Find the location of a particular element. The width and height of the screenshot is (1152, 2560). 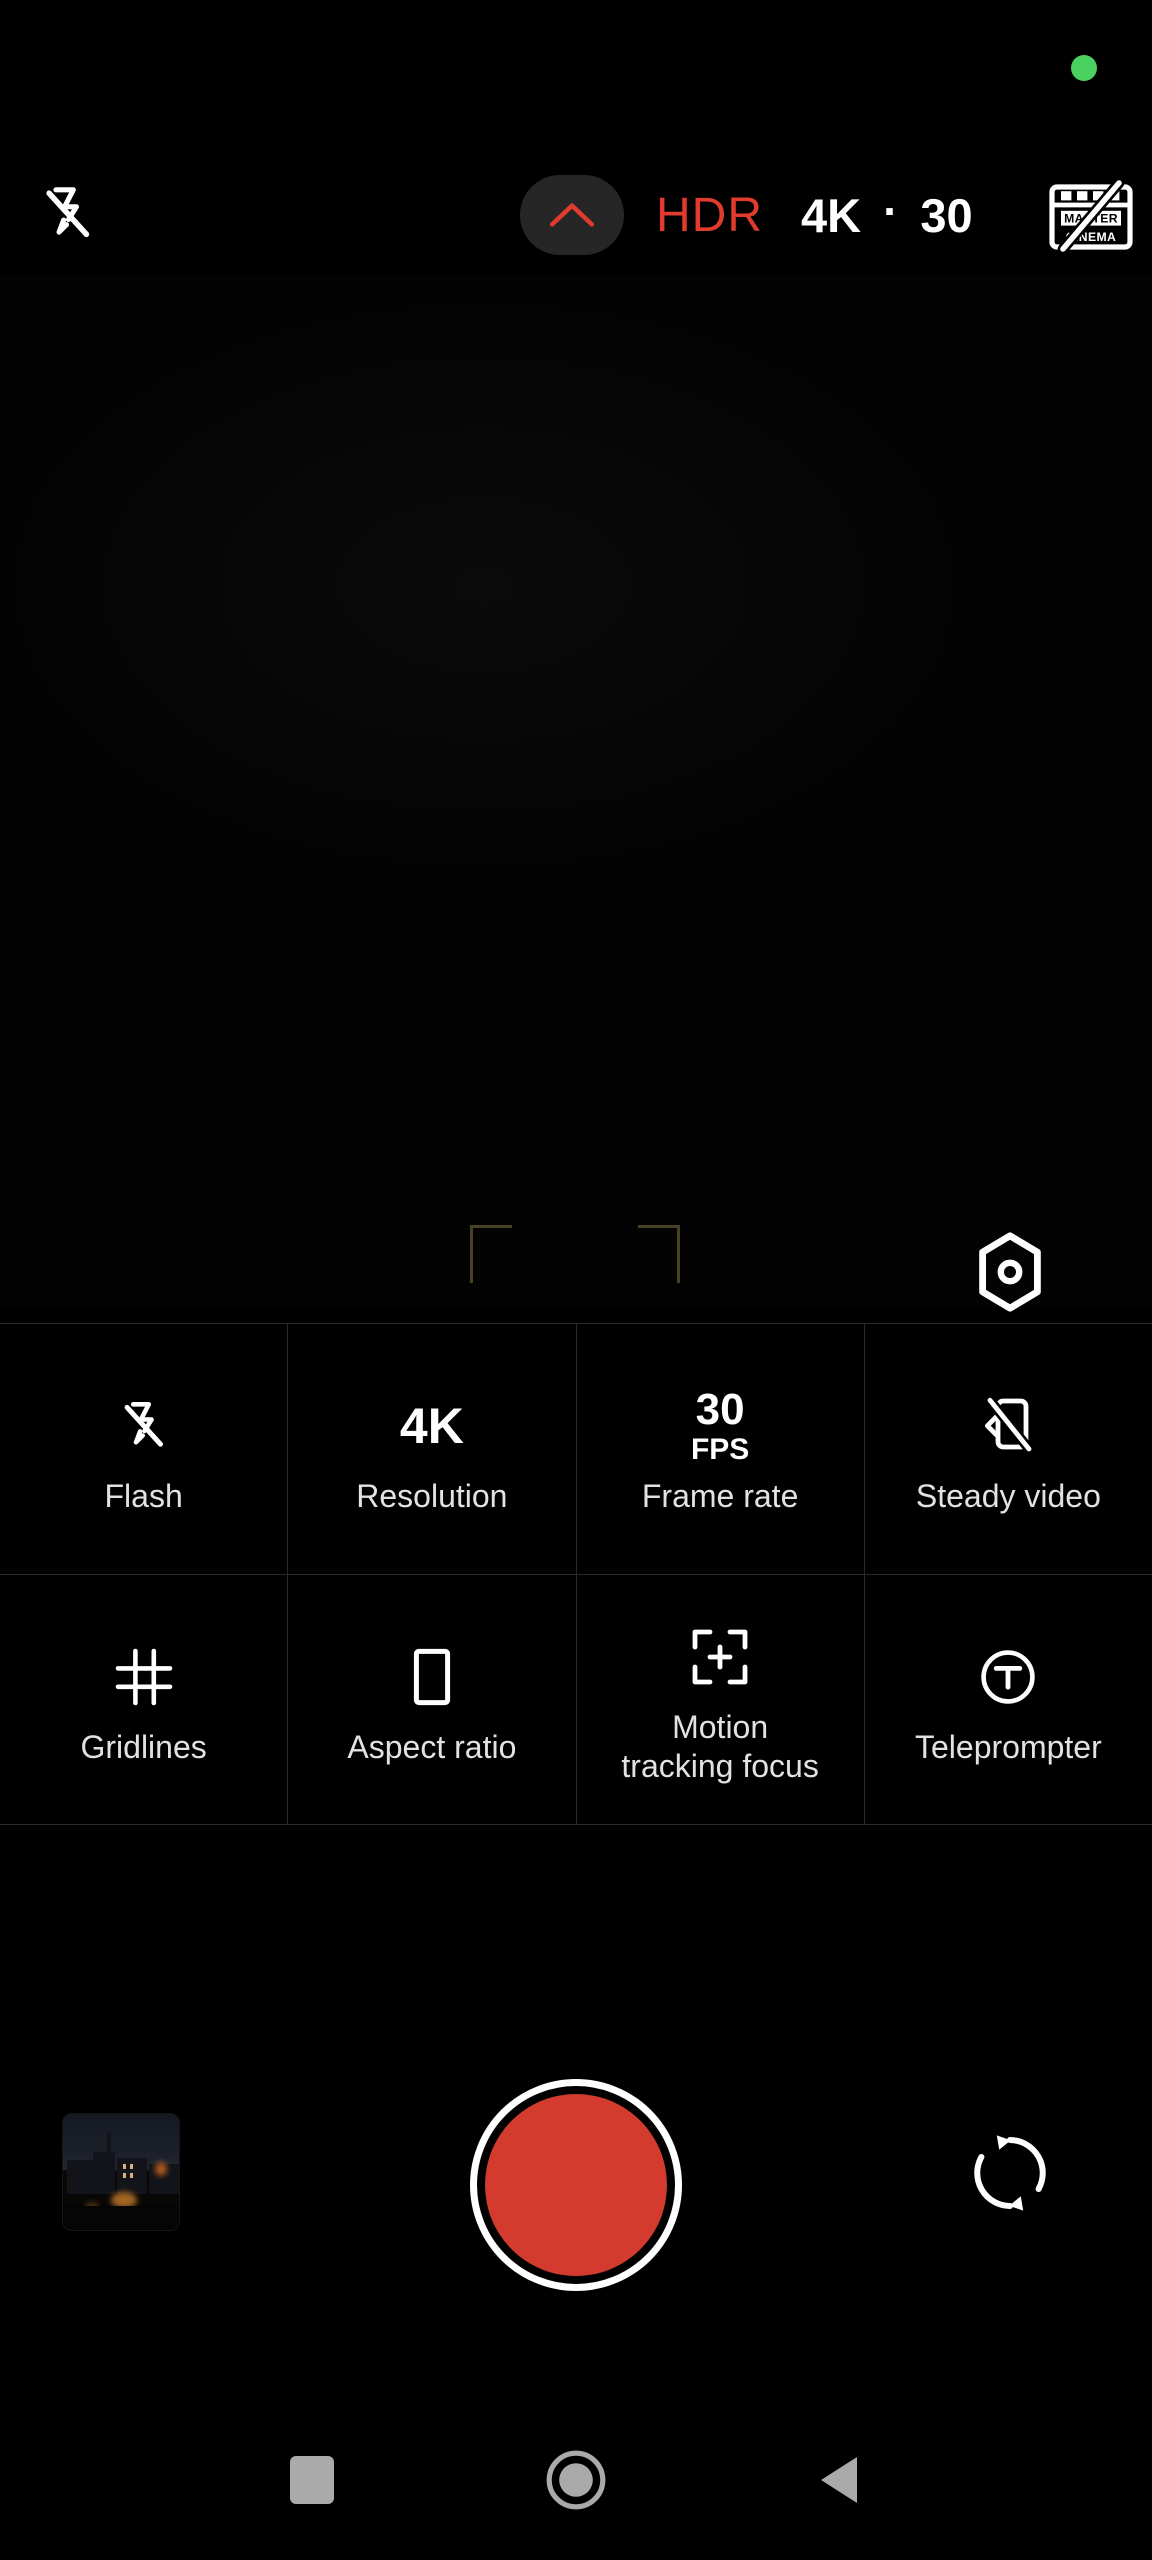

framerate-label: 30 is located at coordinates (946, 215).